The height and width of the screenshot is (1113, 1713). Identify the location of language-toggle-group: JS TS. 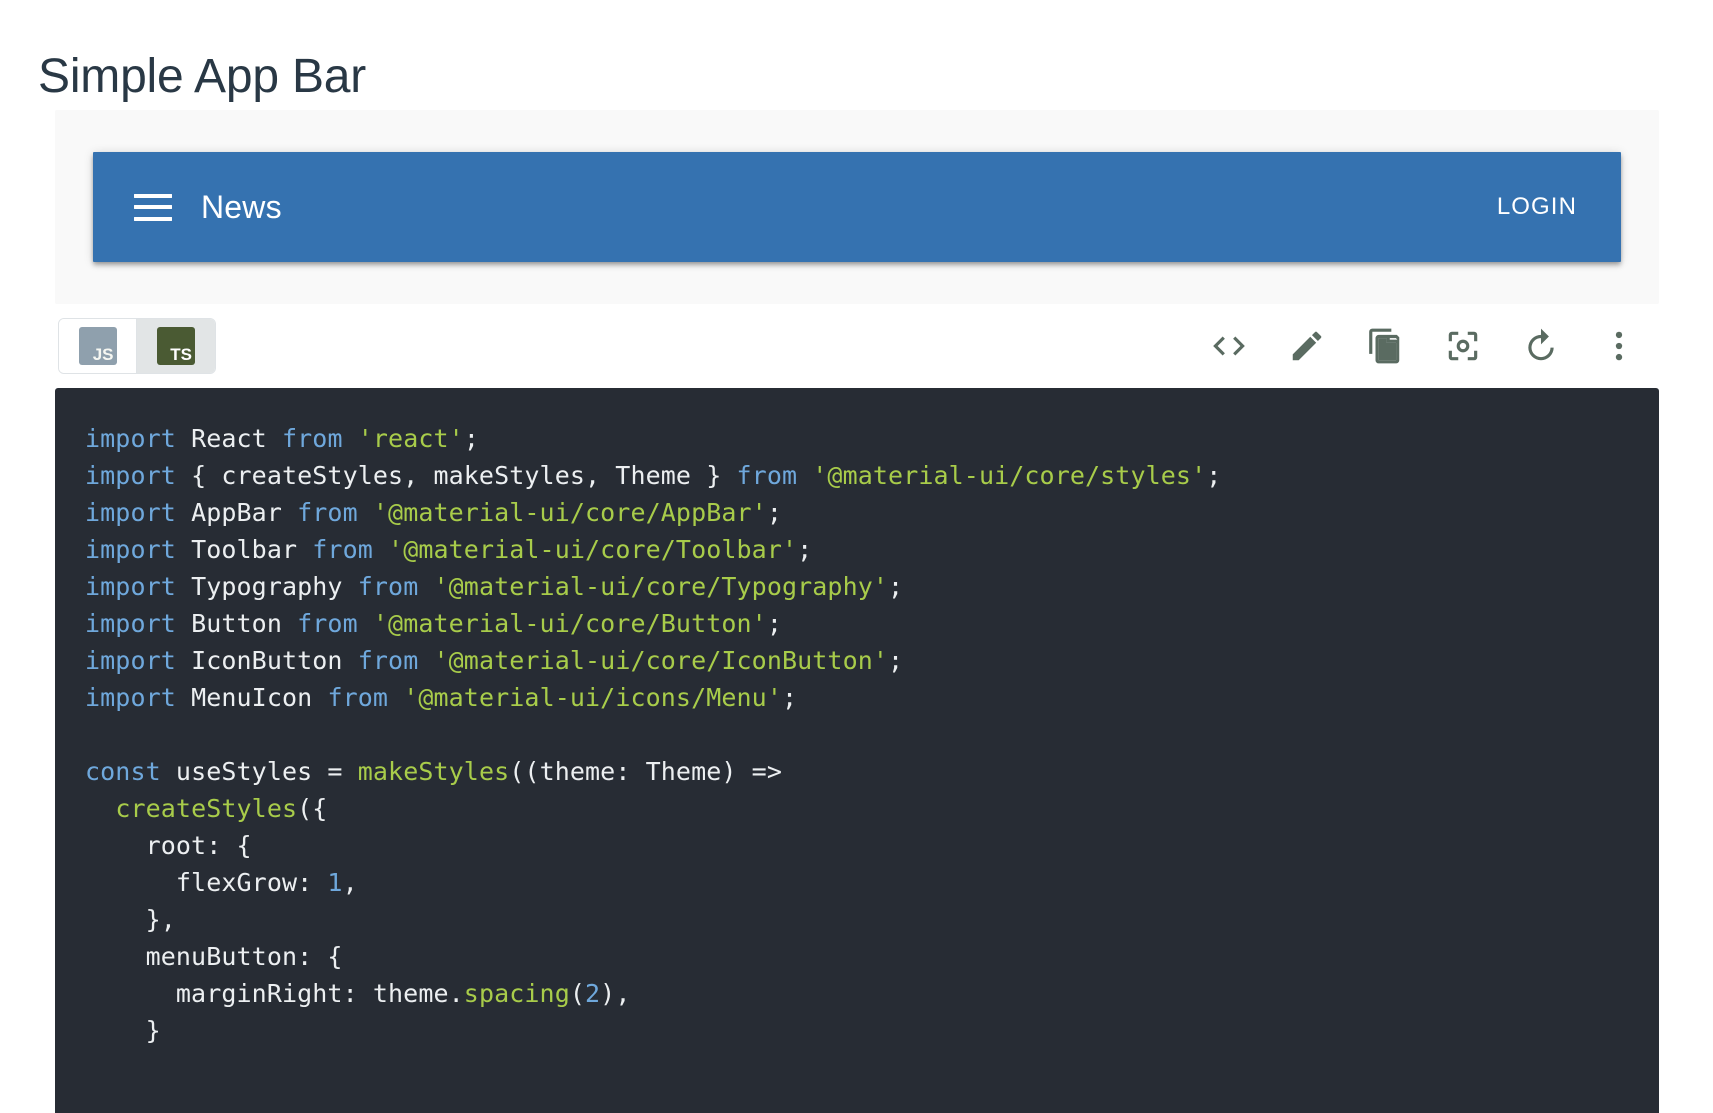
(137, 346).